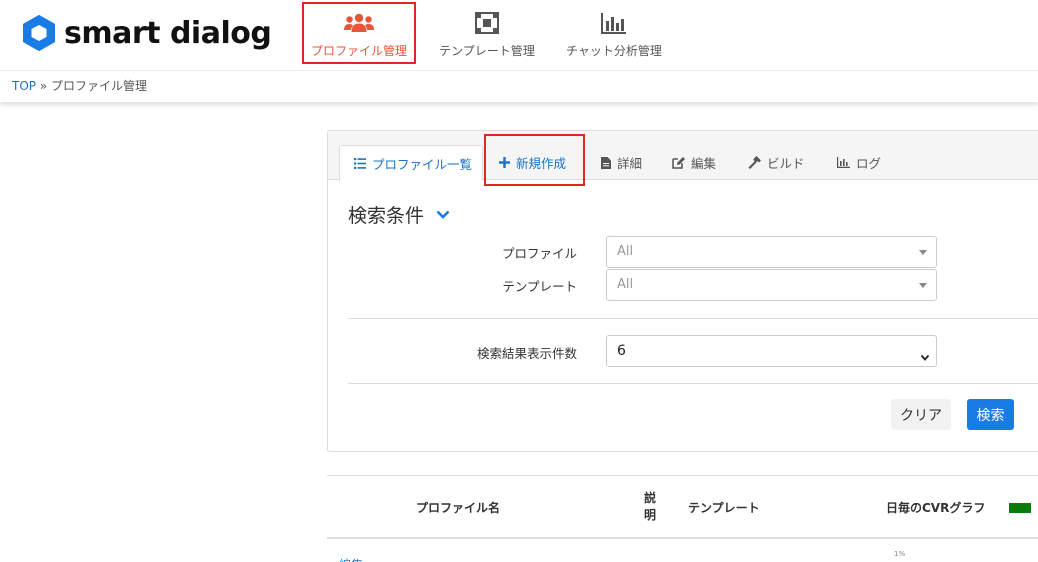  I want to click on nav-profile-management: プロファイル管理, so click(359, 33).